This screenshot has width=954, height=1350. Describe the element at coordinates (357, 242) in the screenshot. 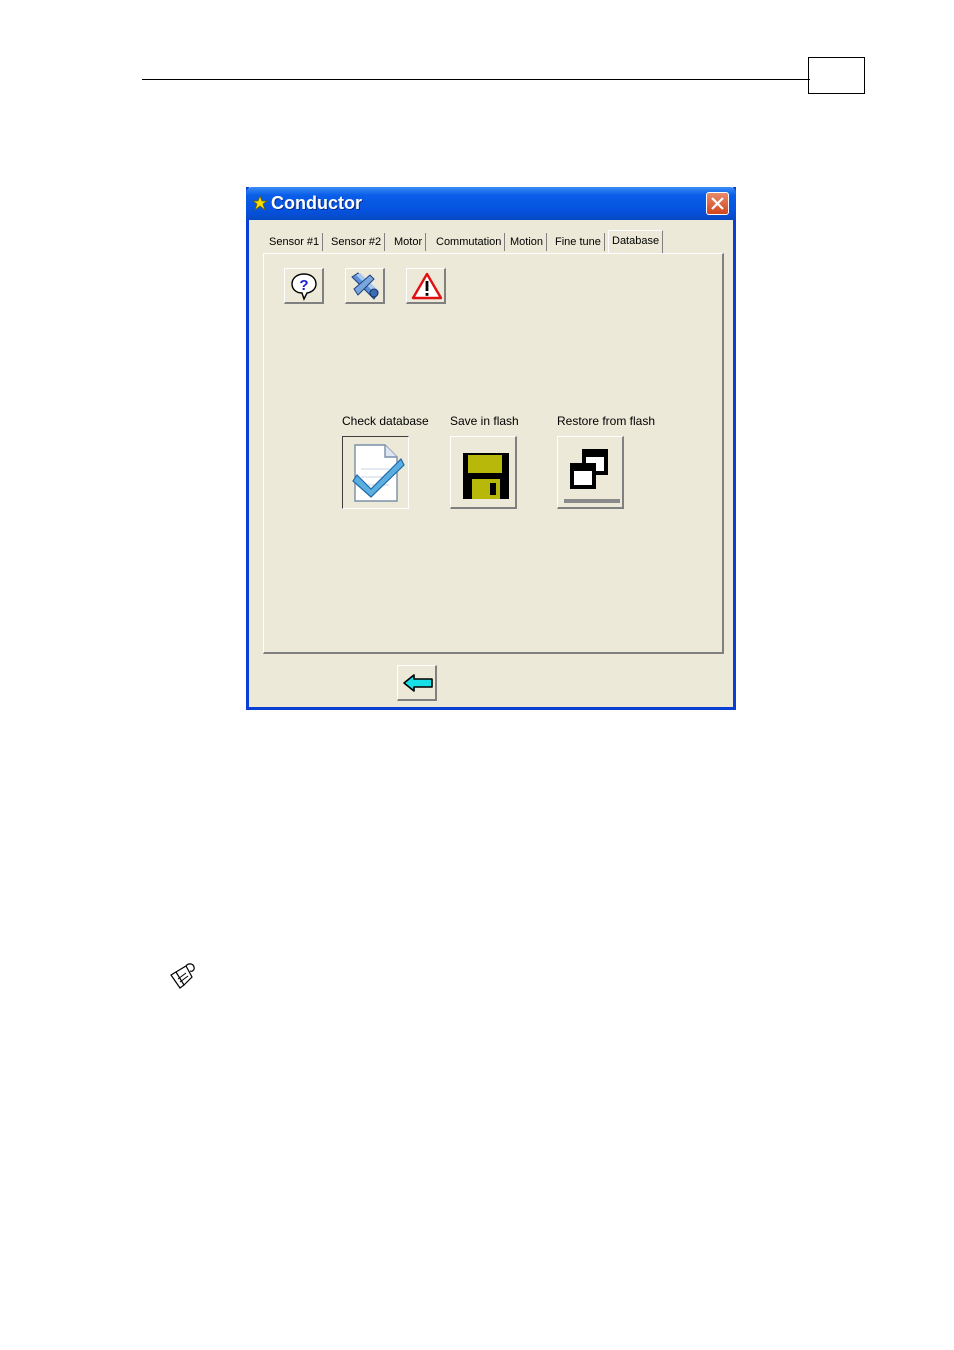

I see `tab-sensor-2: Sensor #2` at that location.